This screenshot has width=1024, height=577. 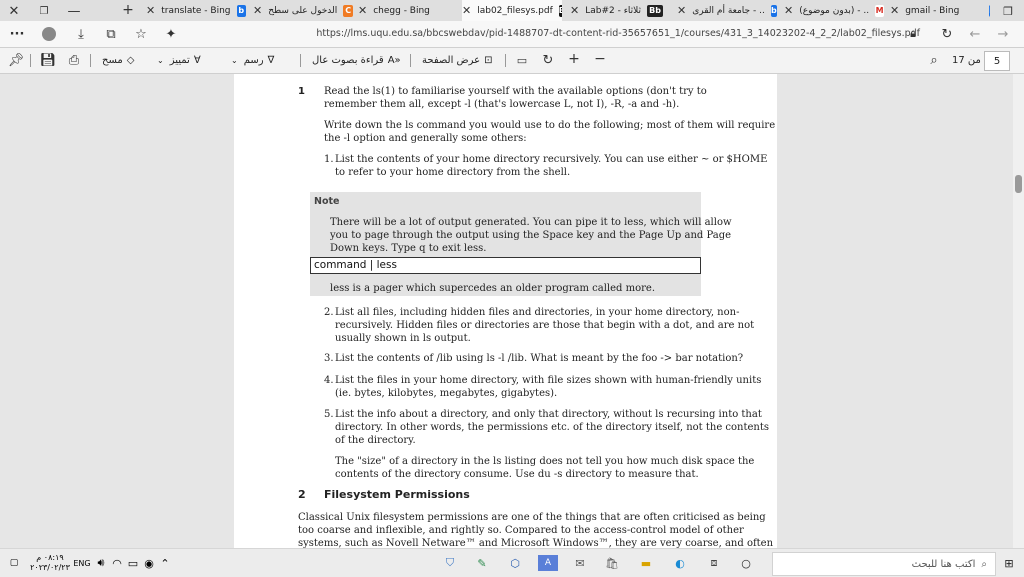 I want to click on forward-icon: ←, so click(x=975, y=34).